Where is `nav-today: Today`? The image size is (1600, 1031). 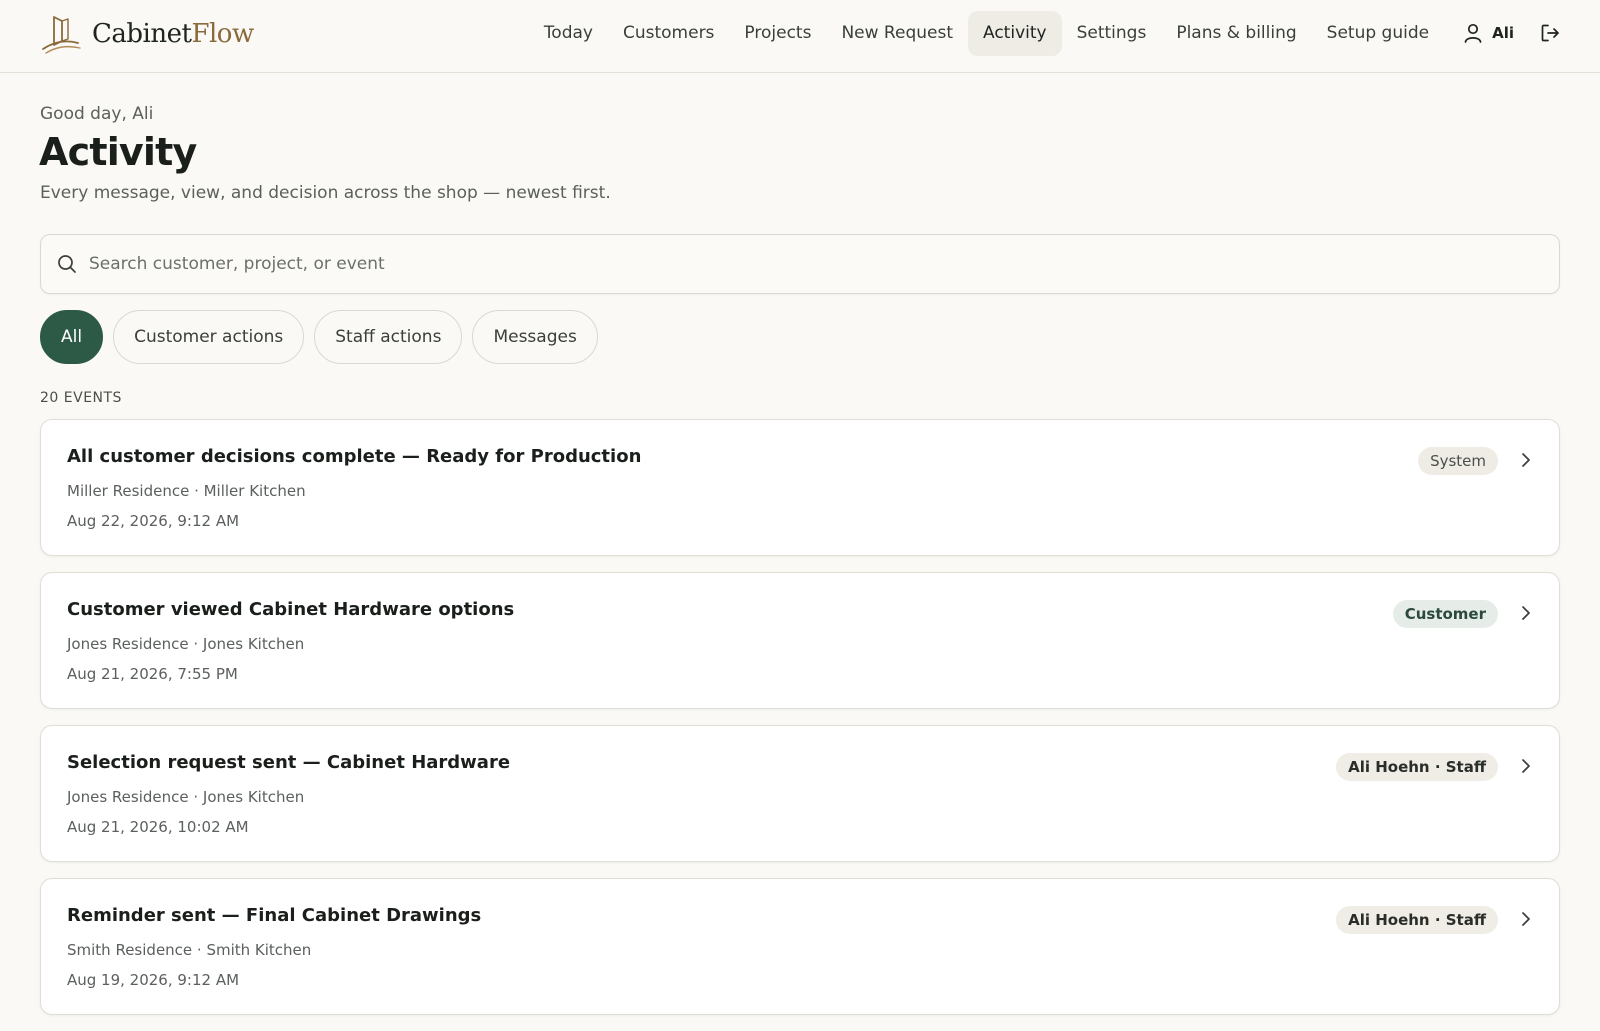 nav-today: Today is located at coordinates (568, 33).